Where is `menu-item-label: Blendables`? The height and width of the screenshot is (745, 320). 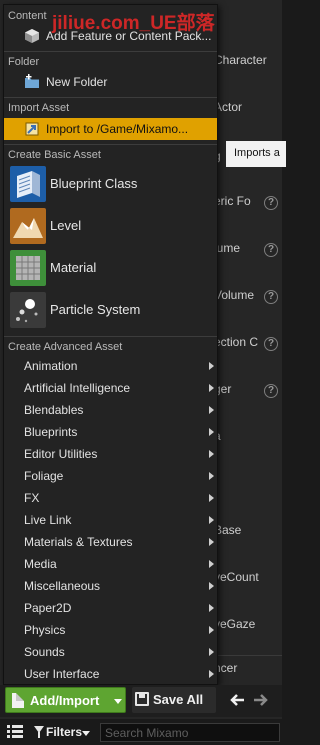 menu-item-label: Blendables is located at coordinates (54, 410).